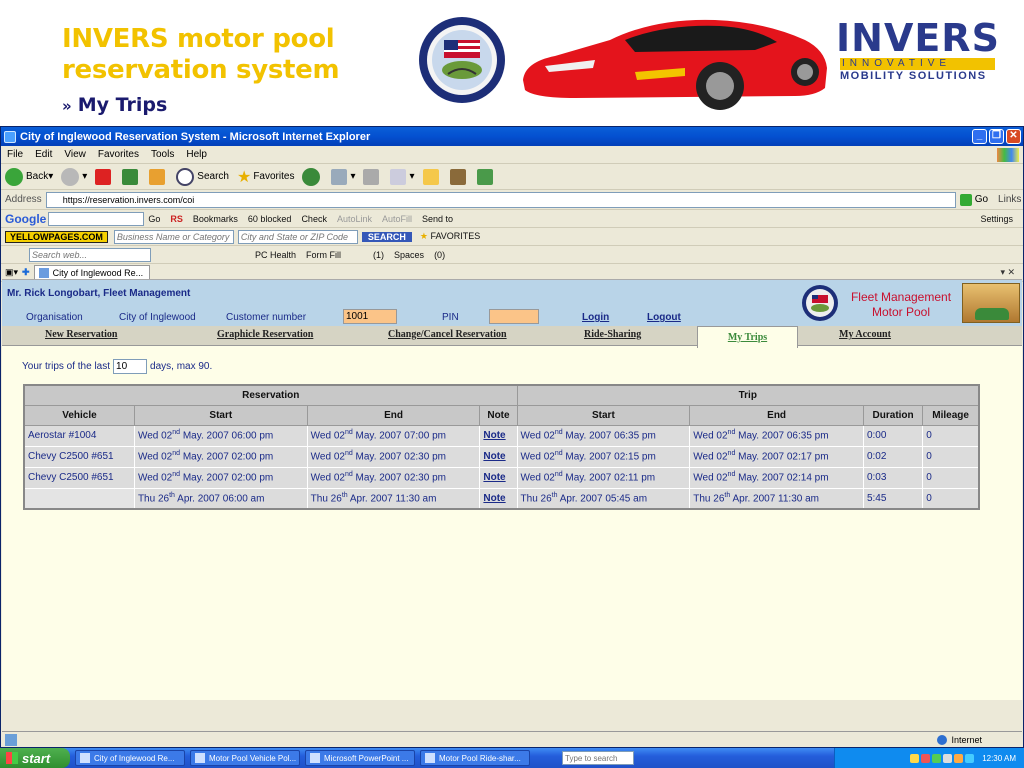 This screenshot has width=1024, height=768. Describe the element at coordinates (297, 236) in the screenshot. I see `city-zip-input` at that location.